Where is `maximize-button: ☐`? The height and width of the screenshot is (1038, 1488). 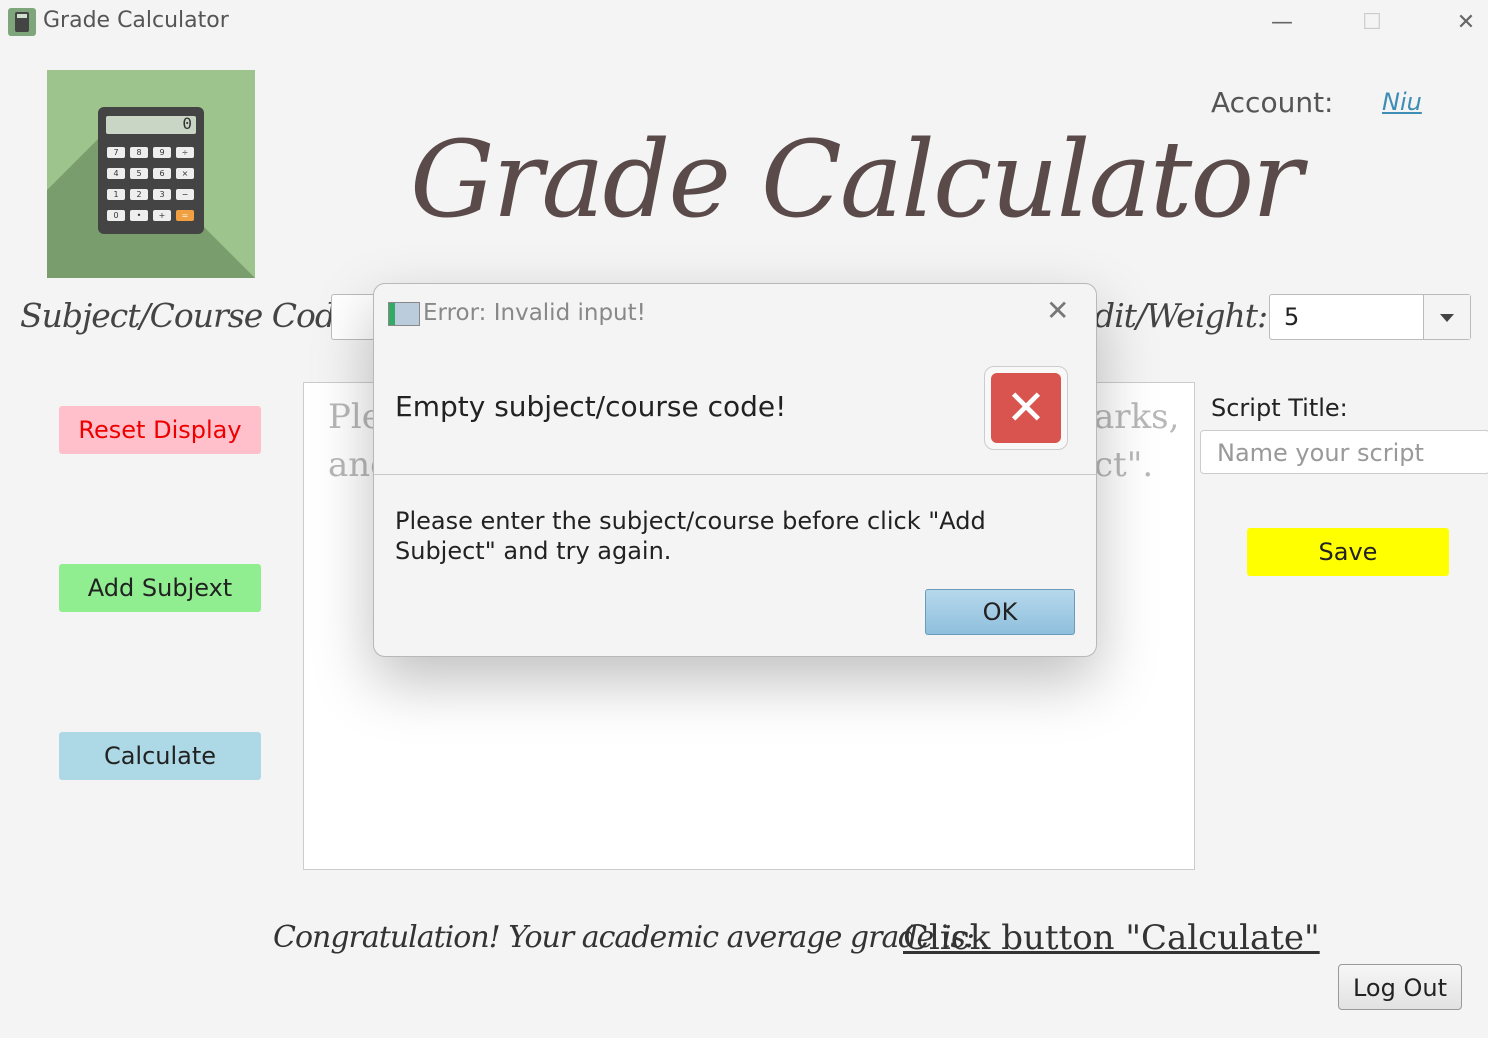
maximize-button: ☐ is located at coordinates (1372, 23).